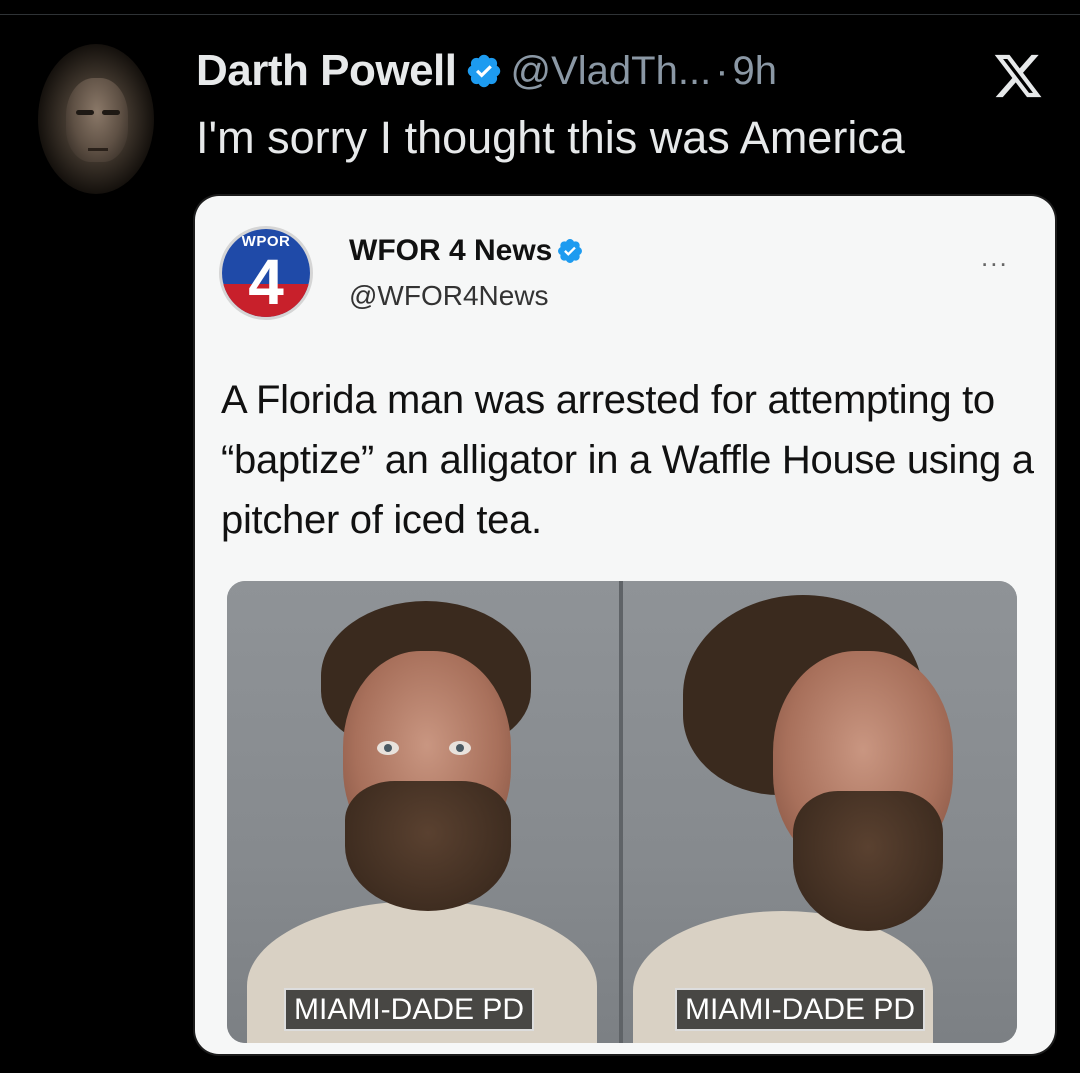 The image size is (1080, 1073). I want to click on wfor-logo: WPOR 4, so click(266, 273).